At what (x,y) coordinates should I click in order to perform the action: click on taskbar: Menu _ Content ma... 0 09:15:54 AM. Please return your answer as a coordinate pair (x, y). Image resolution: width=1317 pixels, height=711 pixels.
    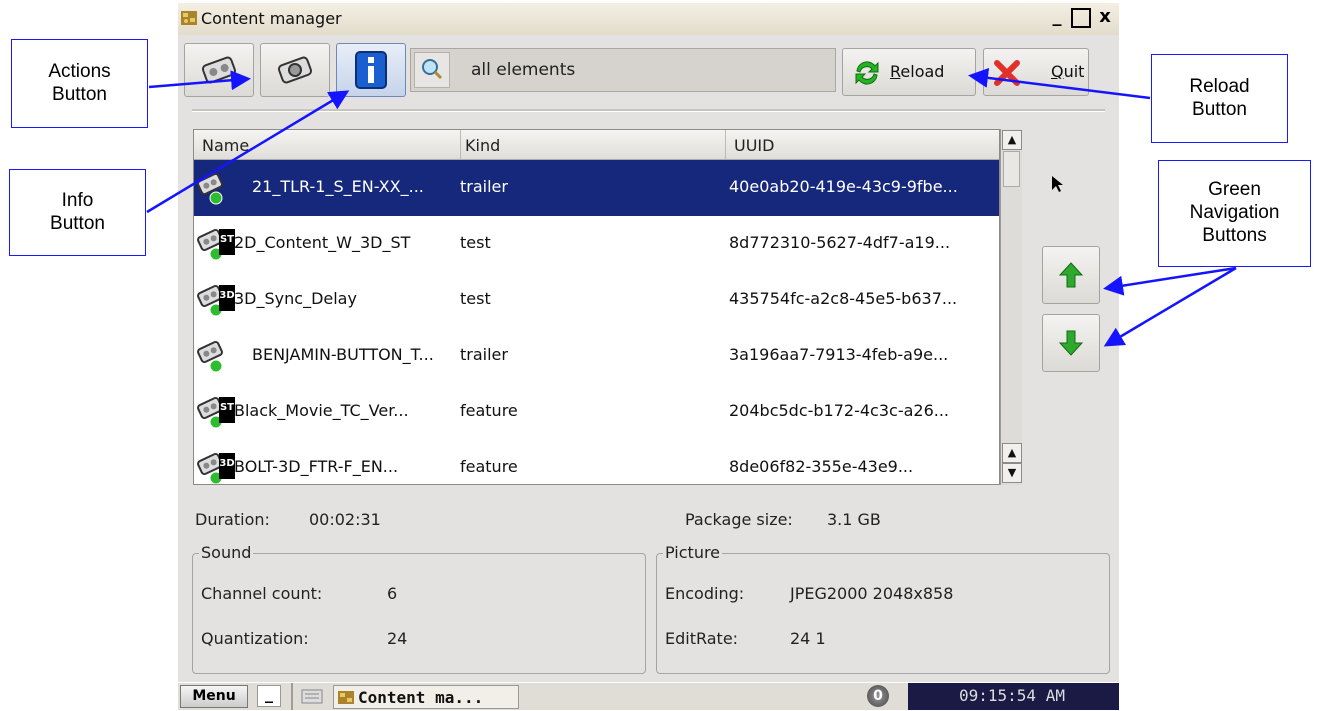
    Looking at the image, I should click on (648, 696).